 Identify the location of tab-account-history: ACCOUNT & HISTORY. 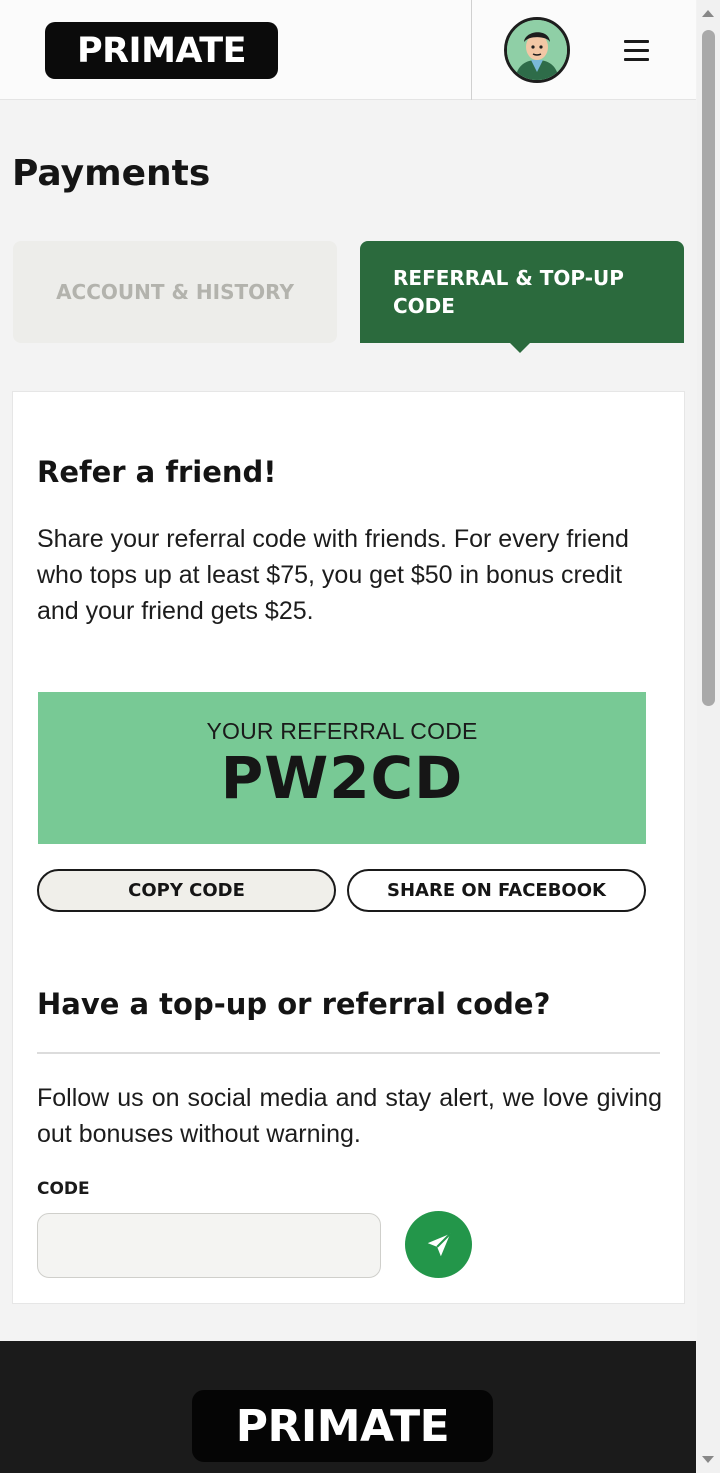
(175, 292).